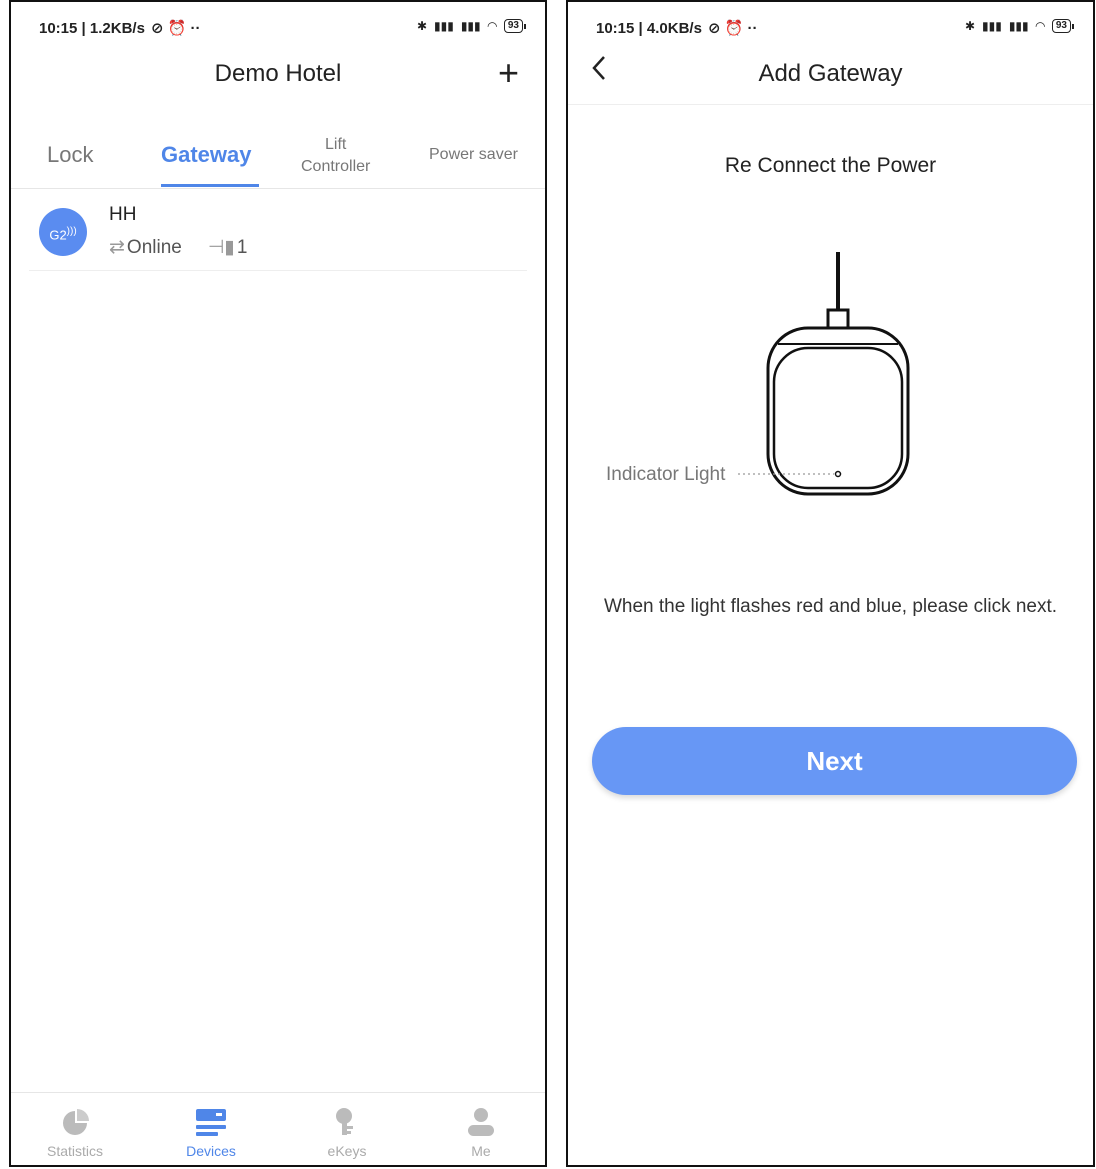 This screenshot has height=1169, width=1096. I want to click on lock-icon: ⊣▮, so click(221, 247).